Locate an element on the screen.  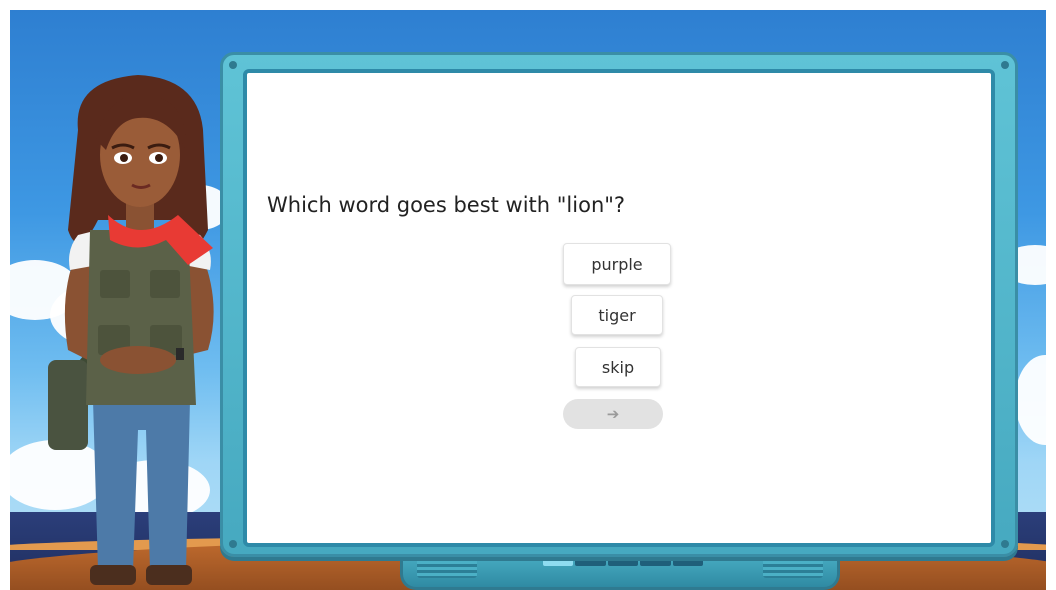
progress-indicator is located at coordinates (623, 562).